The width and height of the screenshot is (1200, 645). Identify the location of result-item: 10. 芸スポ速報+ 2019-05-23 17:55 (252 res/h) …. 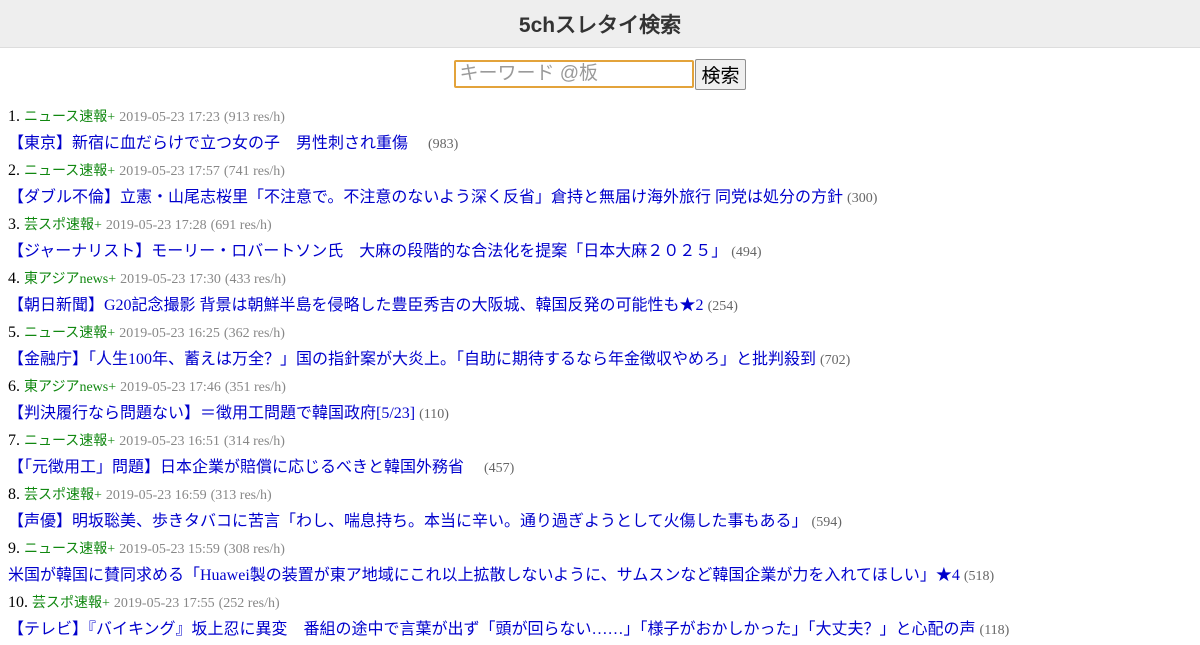
(604, 617).